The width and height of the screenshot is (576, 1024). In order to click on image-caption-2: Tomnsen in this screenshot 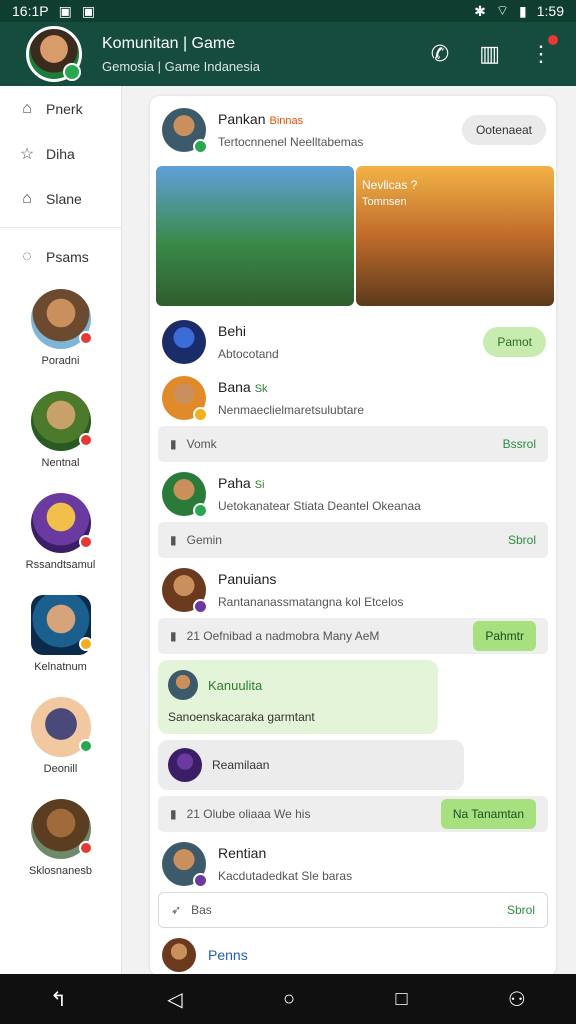, I will do `click(384, 202)`.